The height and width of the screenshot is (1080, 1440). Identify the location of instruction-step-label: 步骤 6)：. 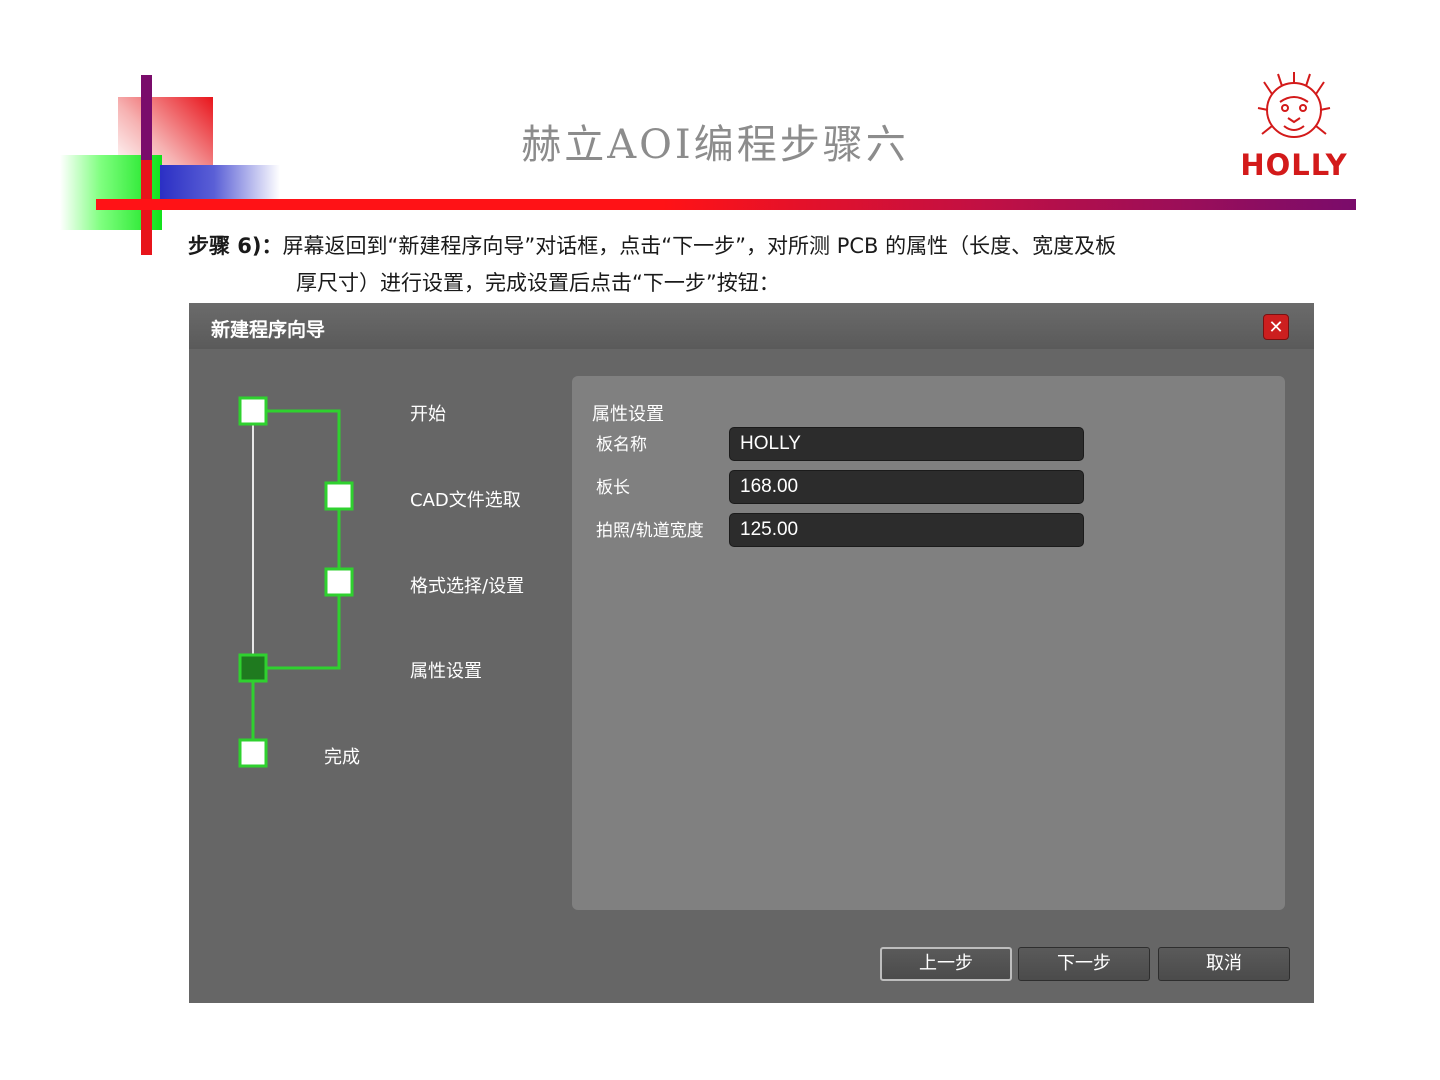
(235, 246).